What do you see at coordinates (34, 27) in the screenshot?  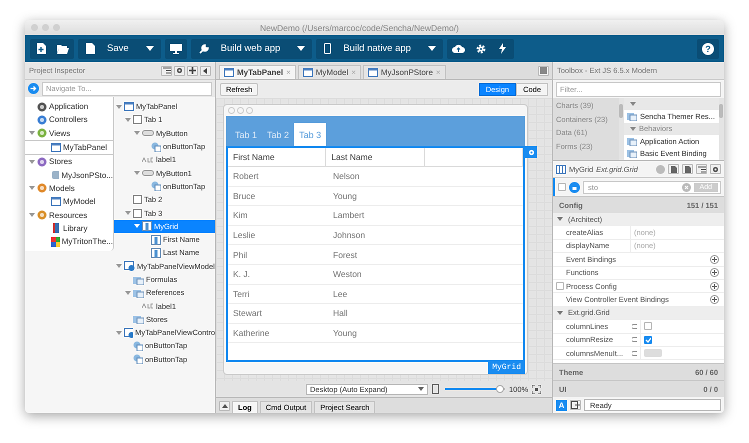 I see `close-dot` at bounding box center [34, 27].